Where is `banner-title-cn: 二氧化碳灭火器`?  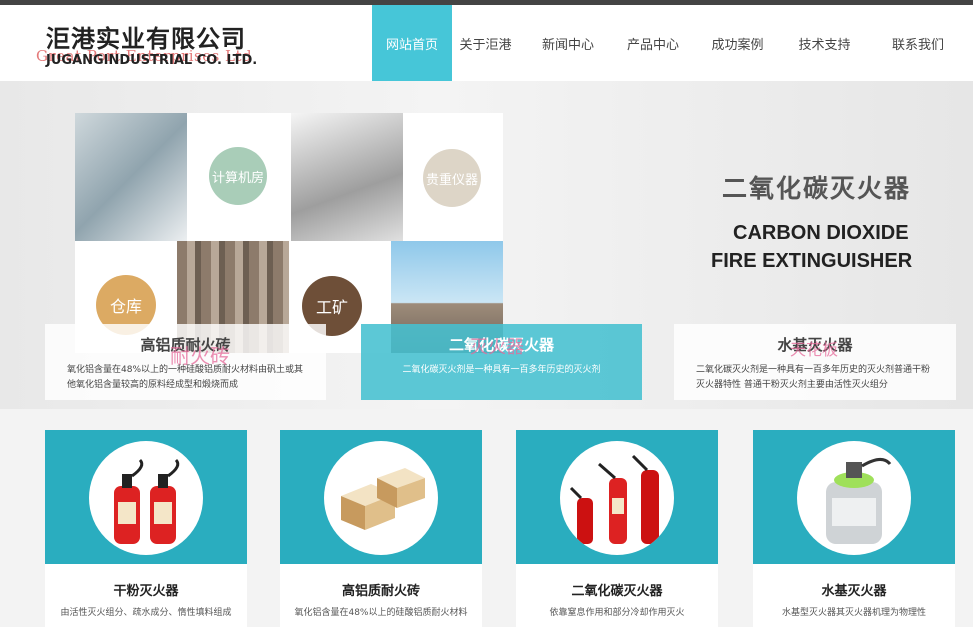
banner-title-cn: 二氧化碳灭火器 is located at coordinates (817, 188).